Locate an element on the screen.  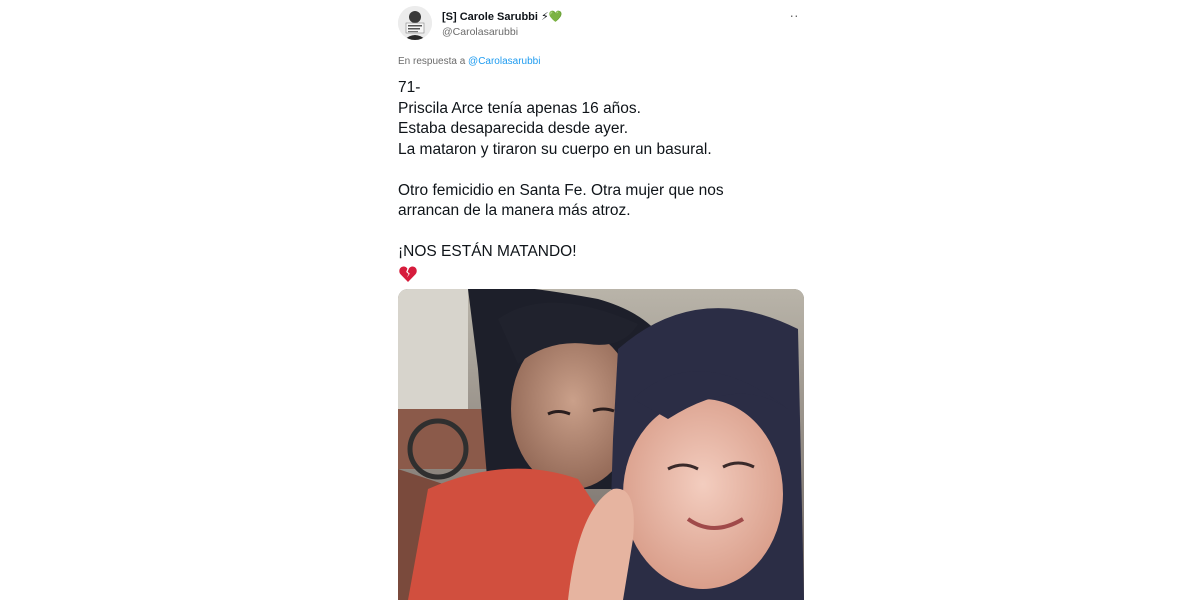
tweet-text-line: Estaba desaparecida desde ayer. is located at coordinates (513, 128).